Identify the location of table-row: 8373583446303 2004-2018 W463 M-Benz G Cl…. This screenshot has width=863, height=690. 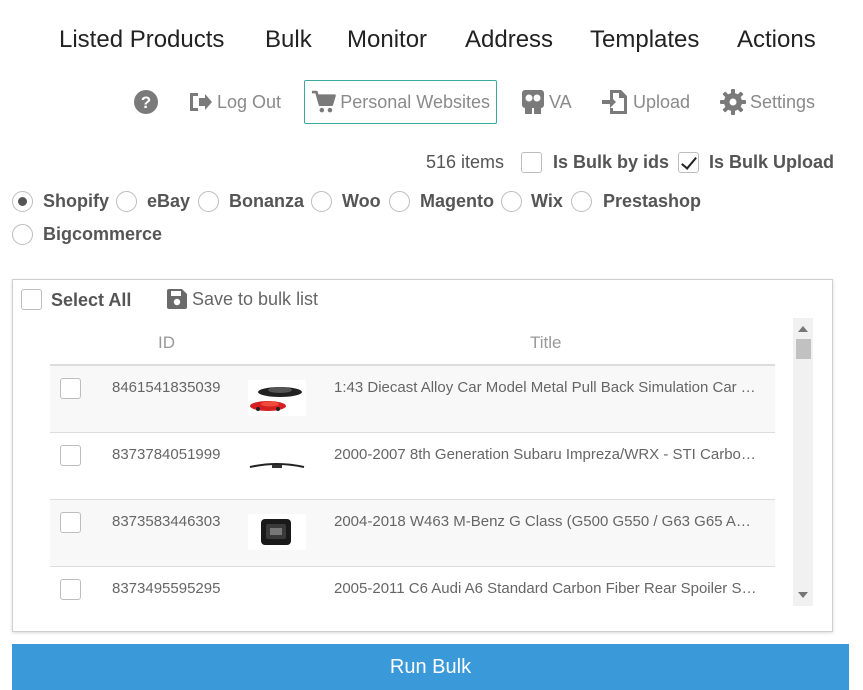
(412, 533).